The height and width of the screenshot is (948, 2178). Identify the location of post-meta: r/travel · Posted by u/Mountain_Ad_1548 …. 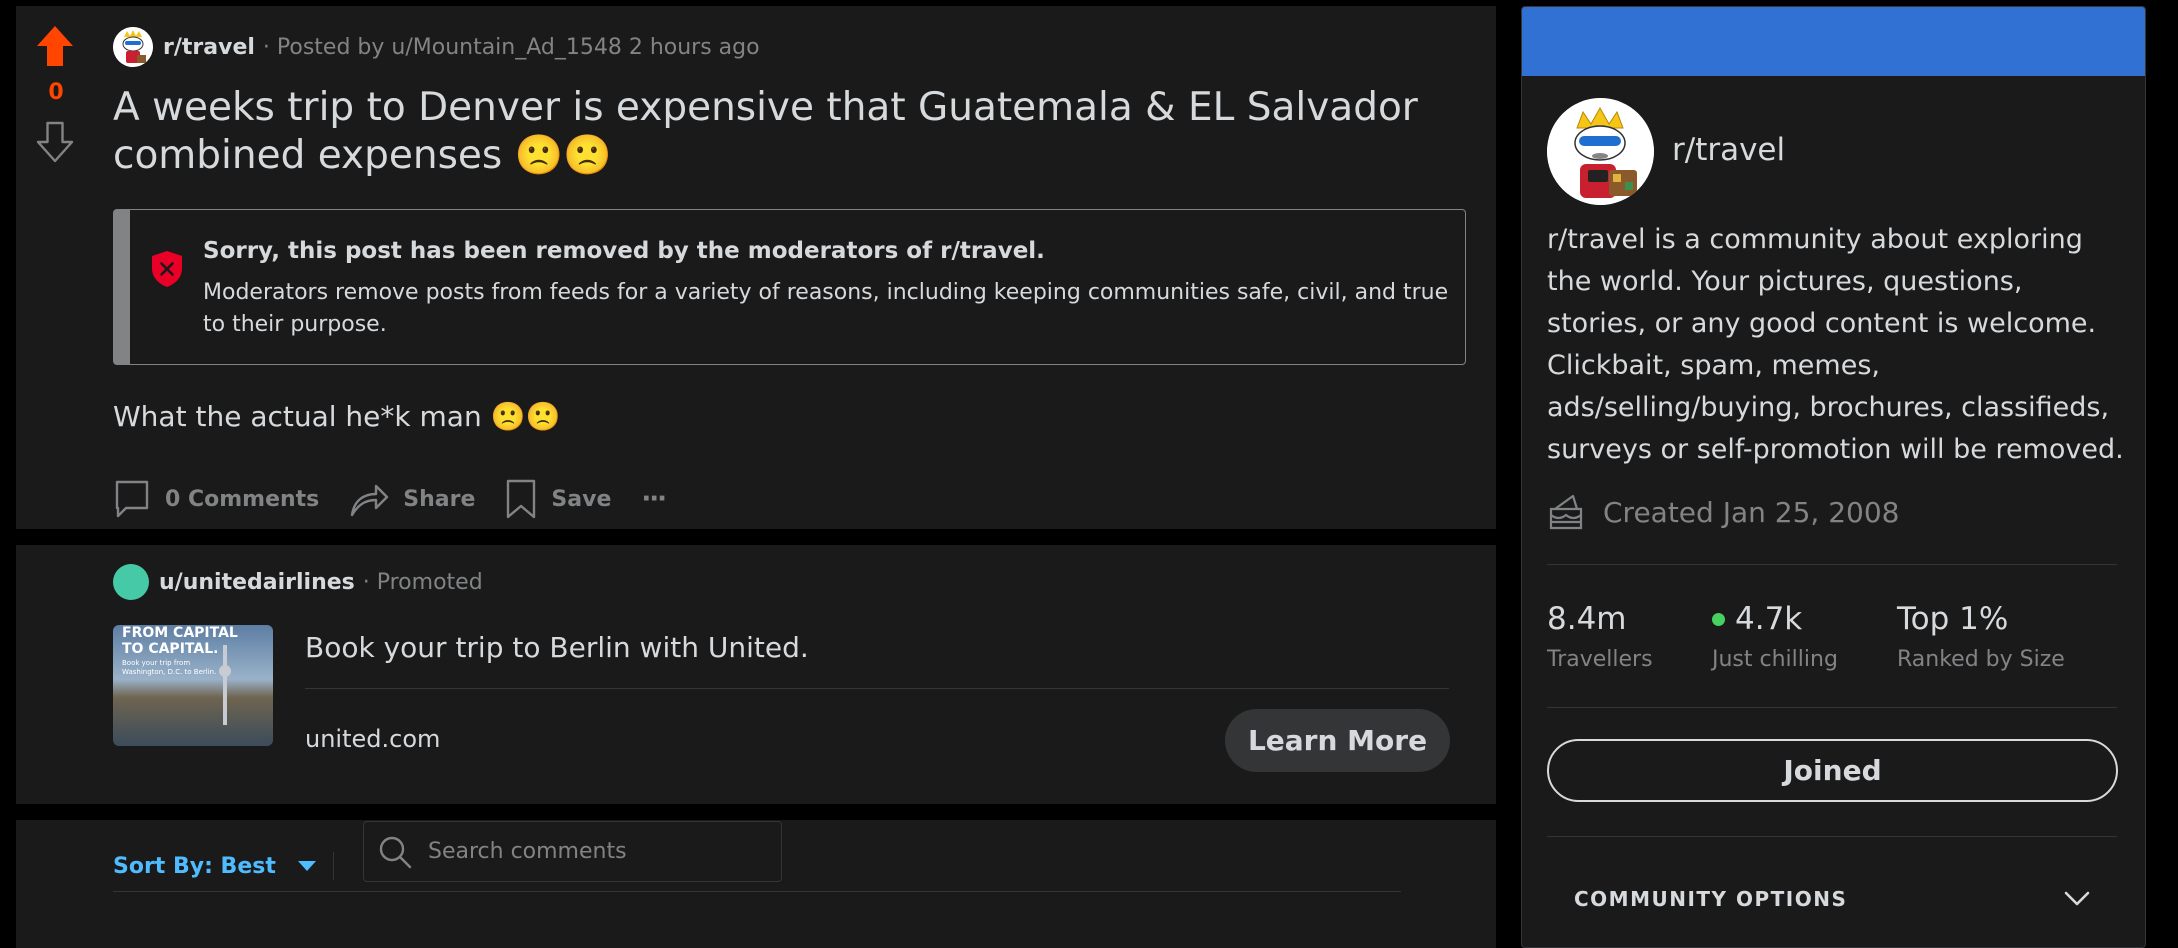
(436, 47).